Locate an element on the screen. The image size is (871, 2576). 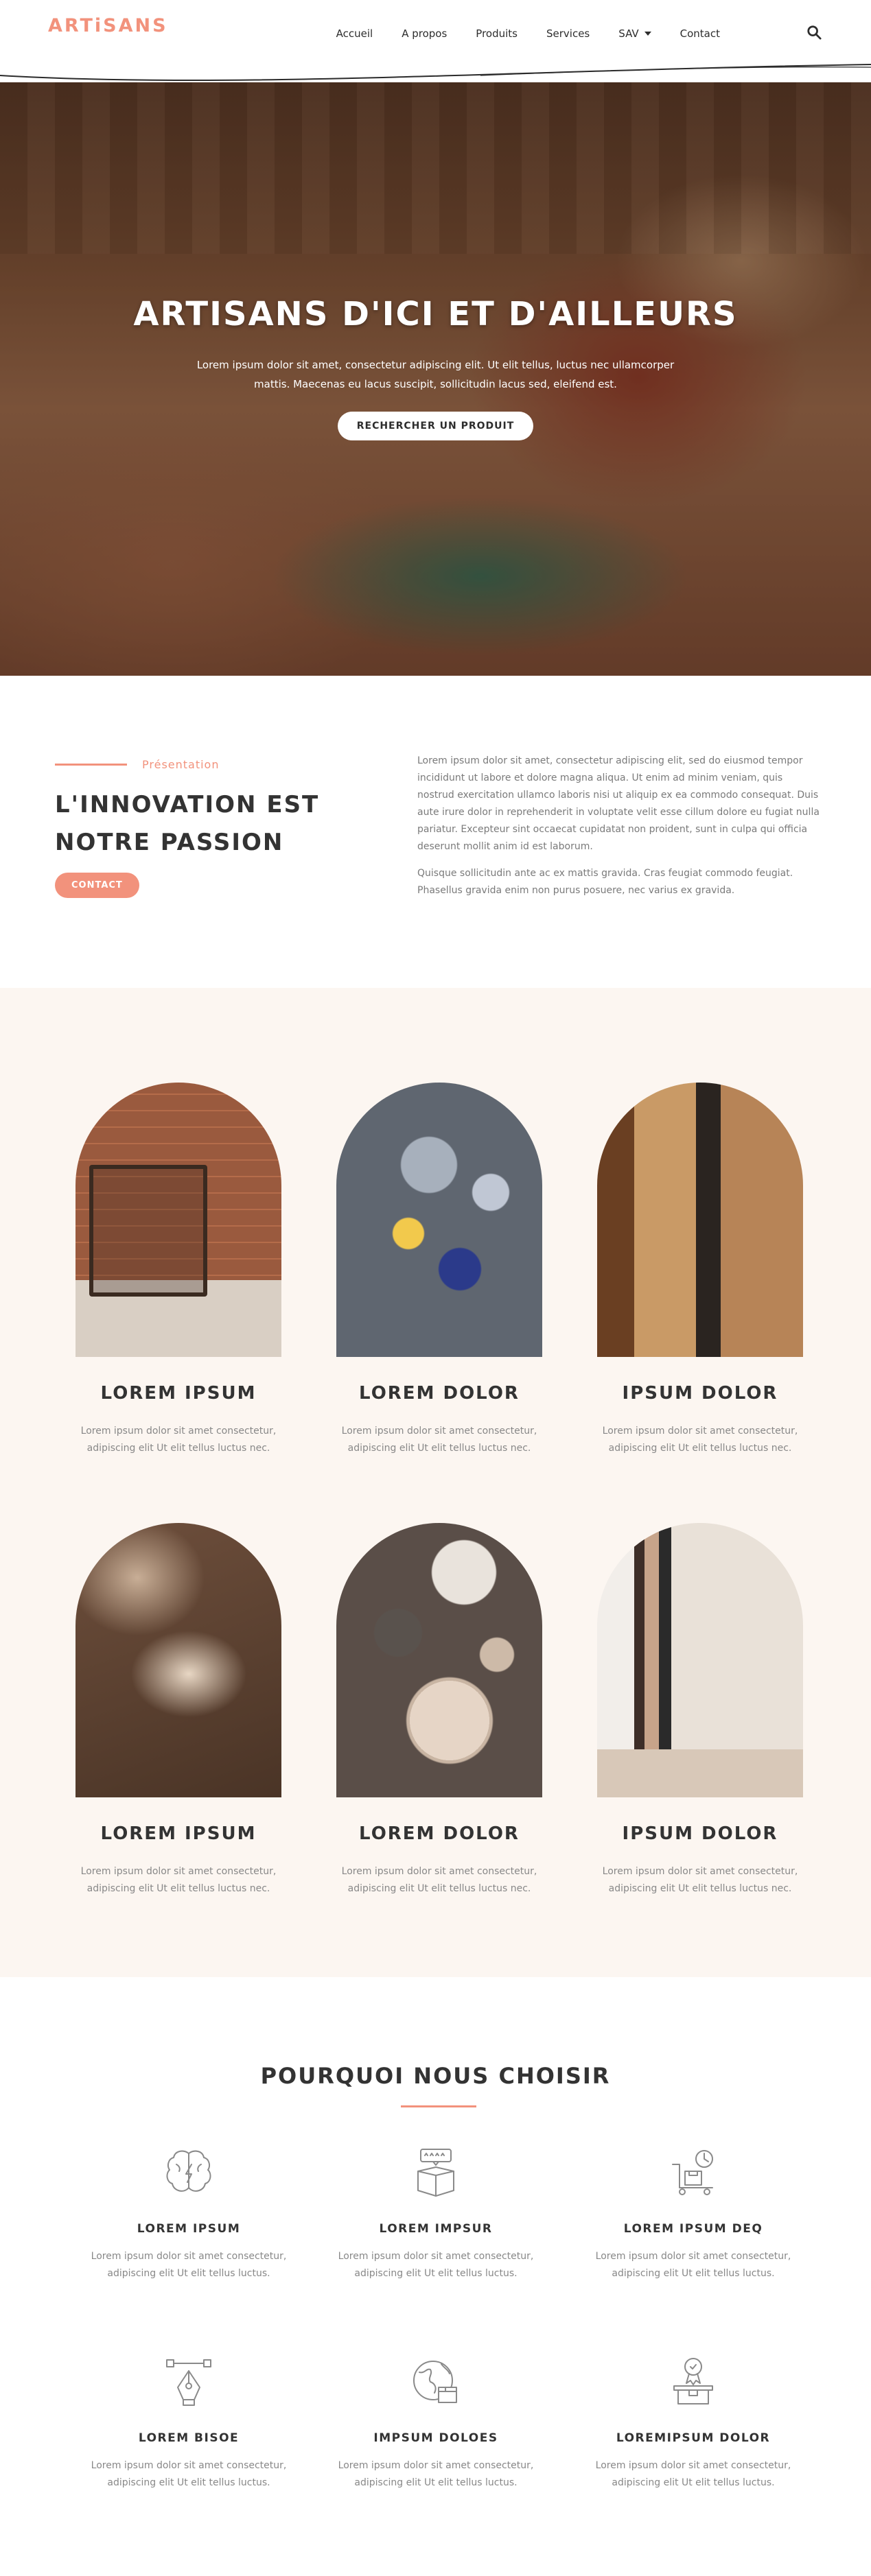
presentation-title: L'INNOVATION EST NOTRE PASSION is located at coordinates (187, 823).